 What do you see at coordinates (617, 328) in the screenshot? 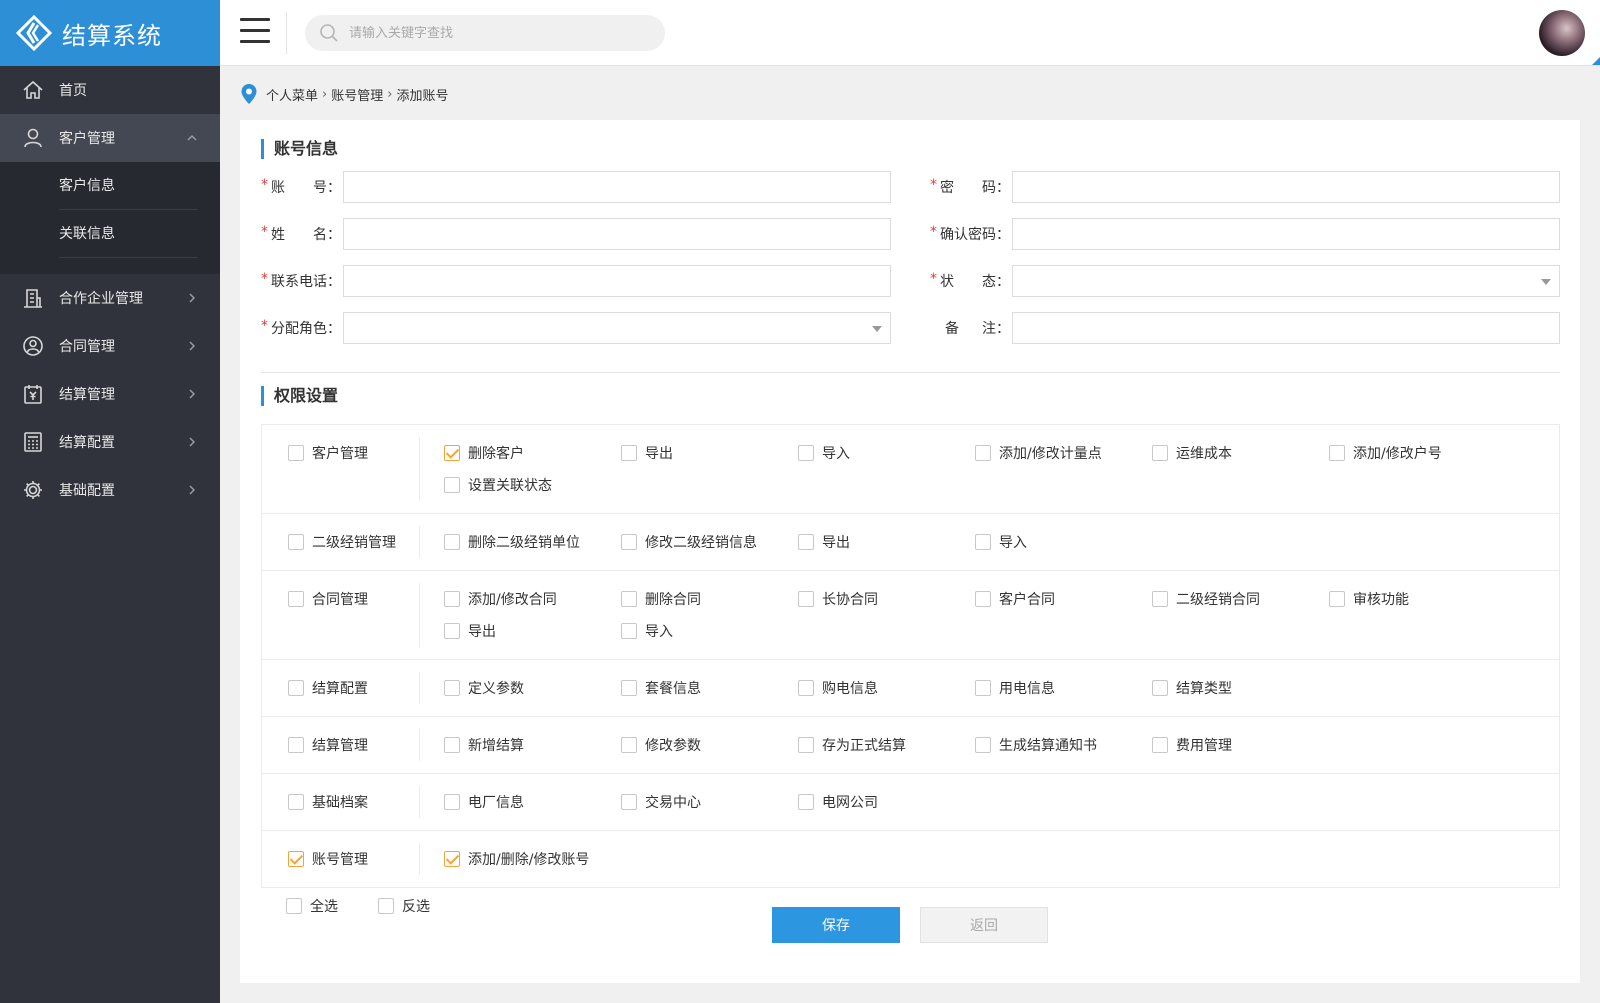
I see `role-select` at bounding box center [617, 328].